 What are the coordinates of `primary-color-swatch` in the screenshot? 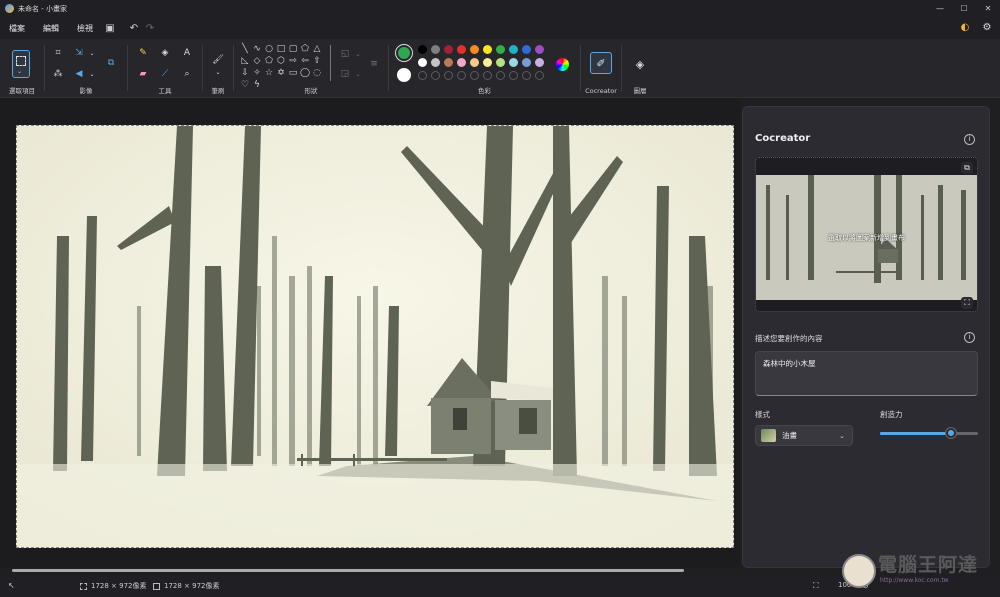 It's located at (404, 53).